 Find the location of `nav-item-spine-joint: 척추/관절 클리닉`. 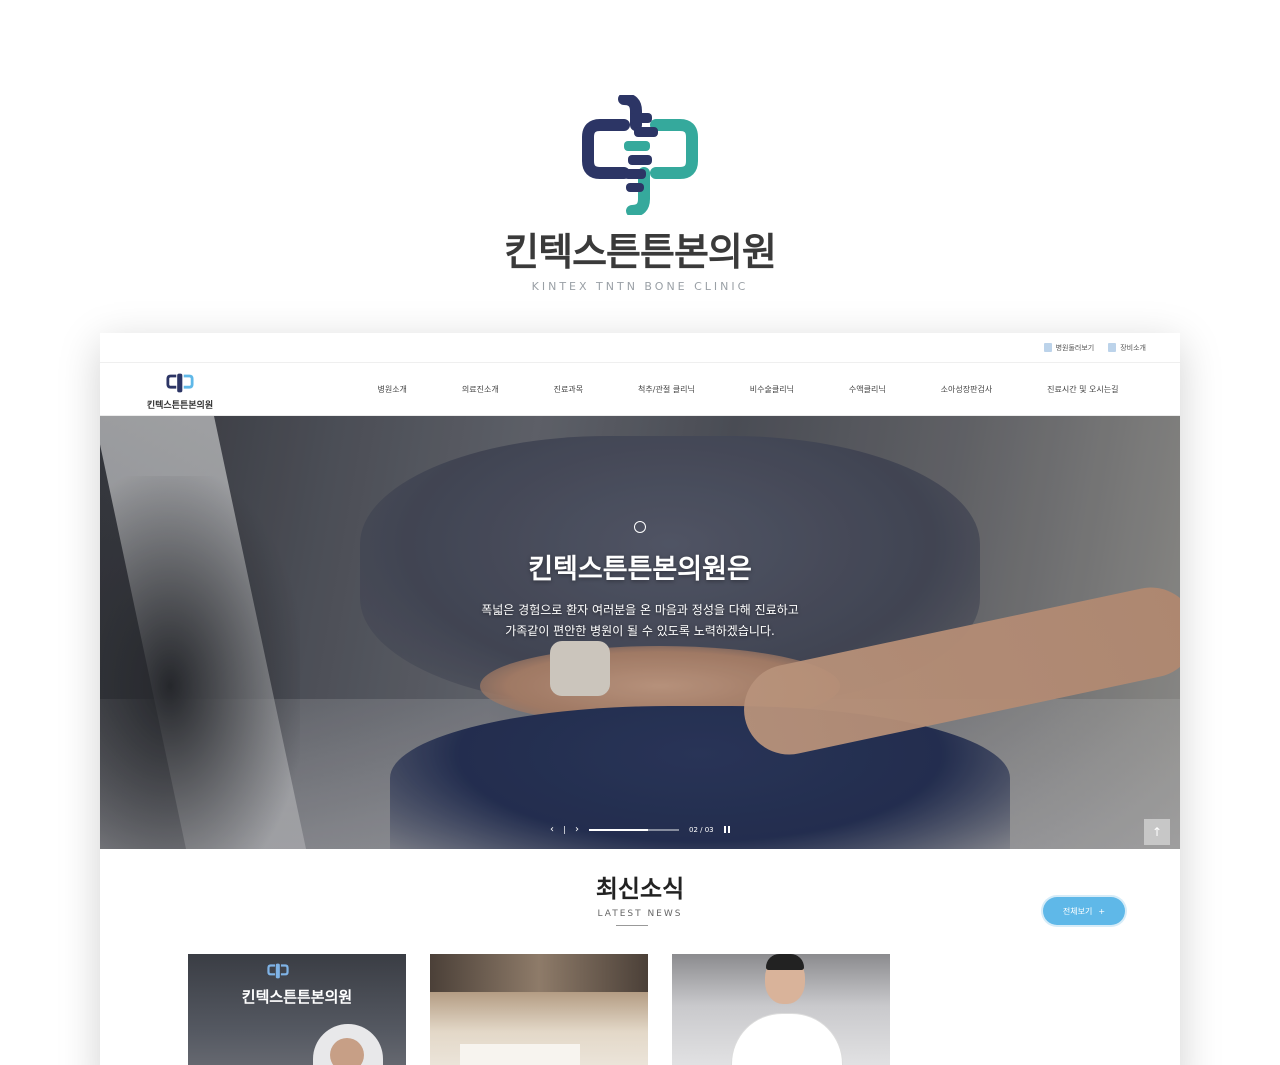

nav-item-spine-joint: 척추/관절 클리닉 is located at coordinates (666, 389).